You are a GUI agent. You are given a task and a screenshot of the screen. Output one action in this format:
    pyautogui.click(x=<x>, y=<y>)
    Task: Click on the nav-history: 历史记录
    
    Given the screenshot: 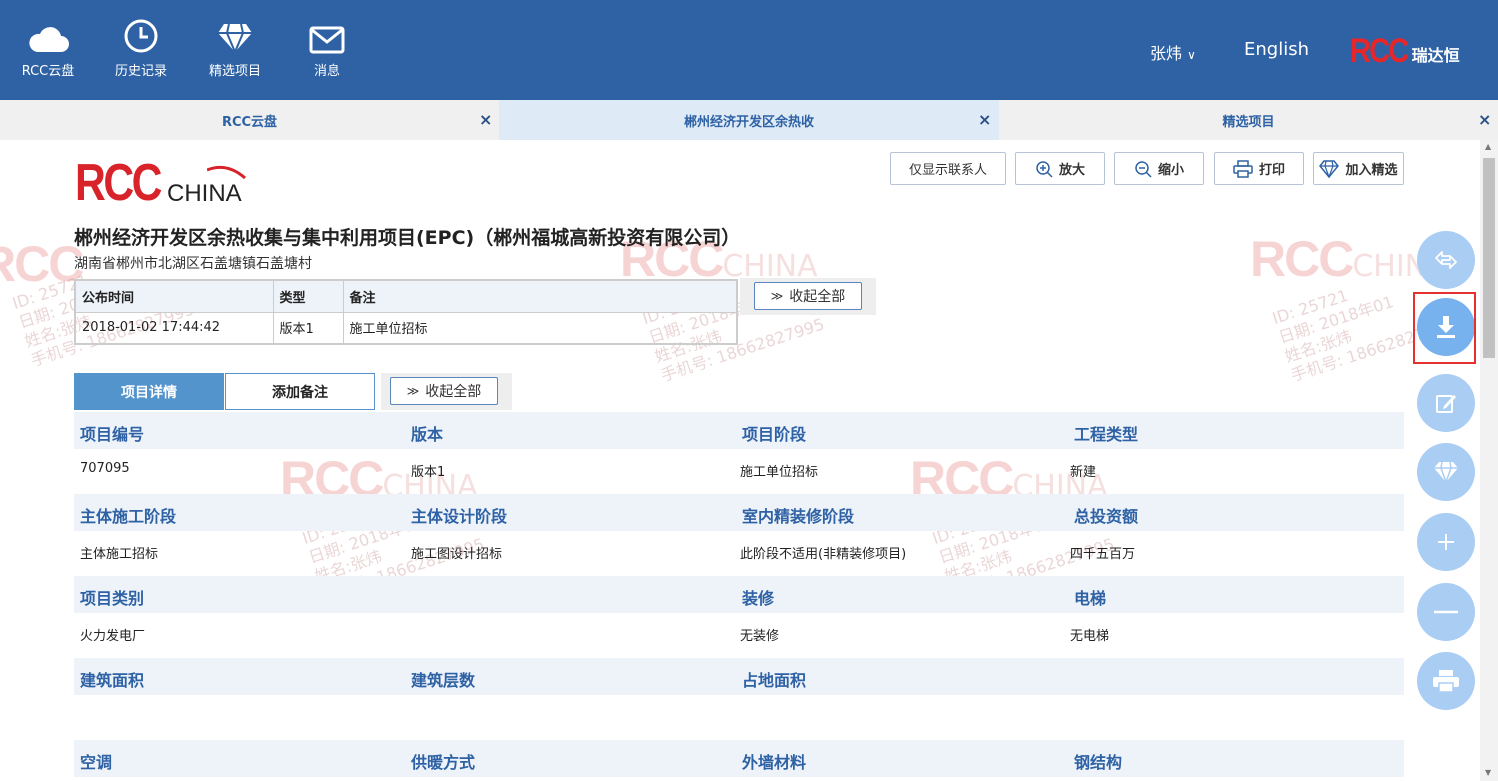 What is the action you would take?
    pyautogui.click(x=141, y=46)
    